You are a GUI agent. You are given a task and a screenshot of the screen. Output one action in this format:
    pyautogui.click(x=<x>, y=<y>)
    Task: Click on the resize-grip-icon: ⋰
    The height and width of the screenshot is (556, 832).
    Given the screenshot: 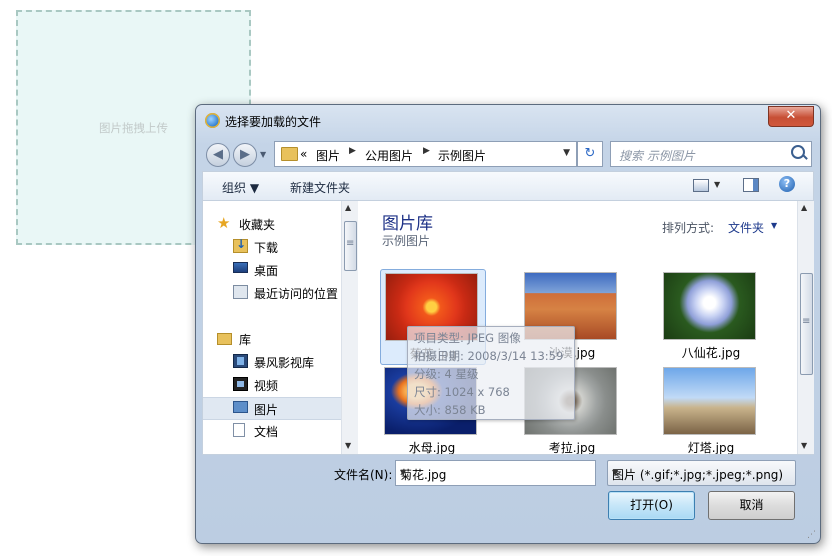 What is the action you would take?
    pyautogui.click(x=812, y=535)
    